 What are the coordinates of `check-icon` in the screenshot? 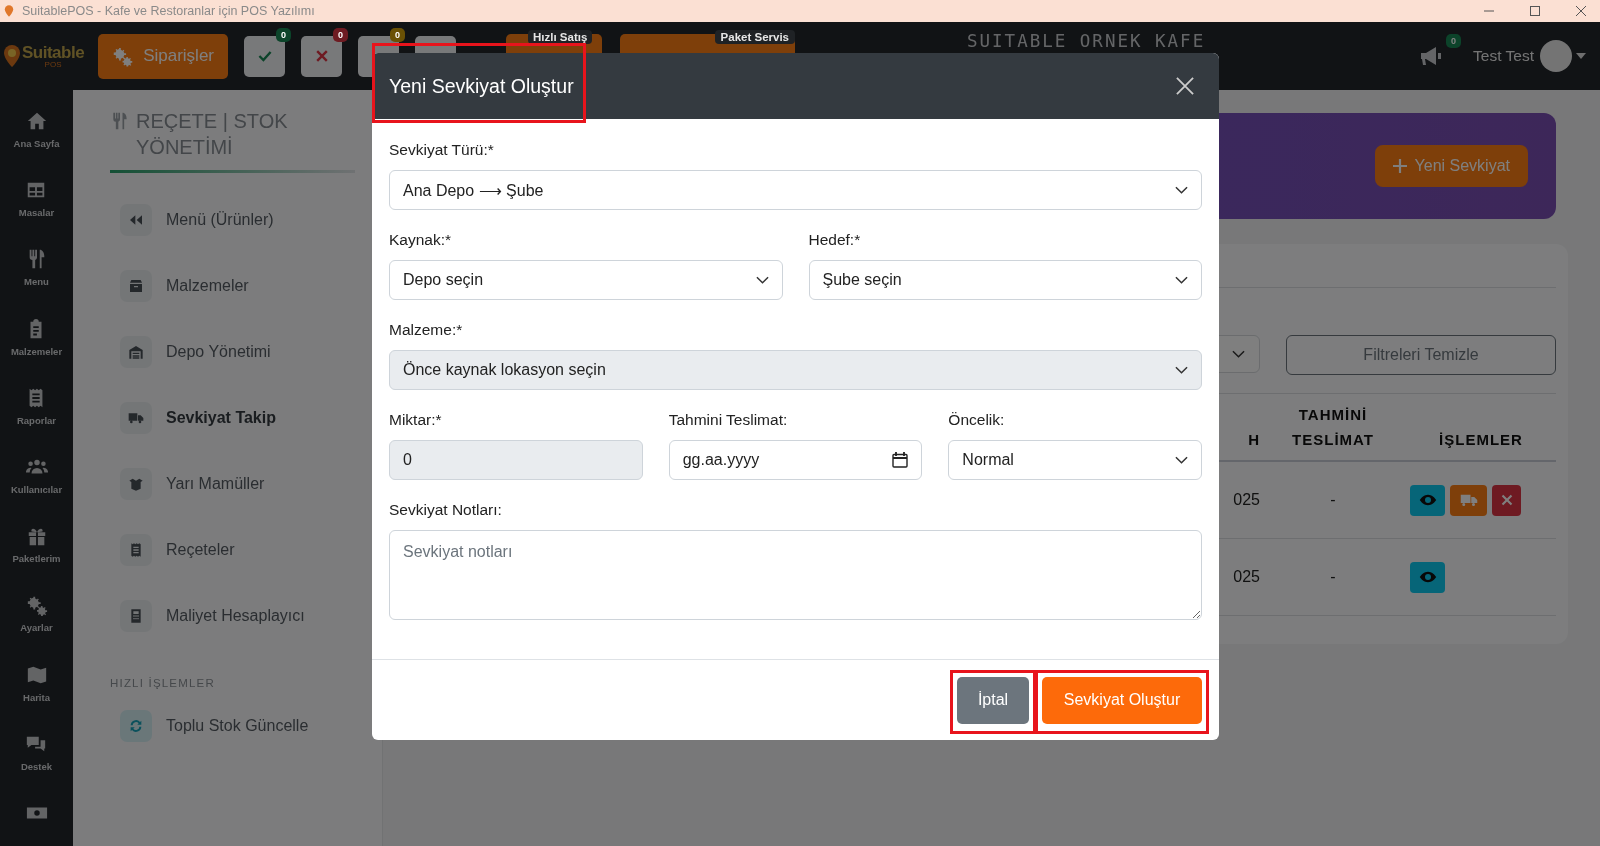 It's located at (264, 56).